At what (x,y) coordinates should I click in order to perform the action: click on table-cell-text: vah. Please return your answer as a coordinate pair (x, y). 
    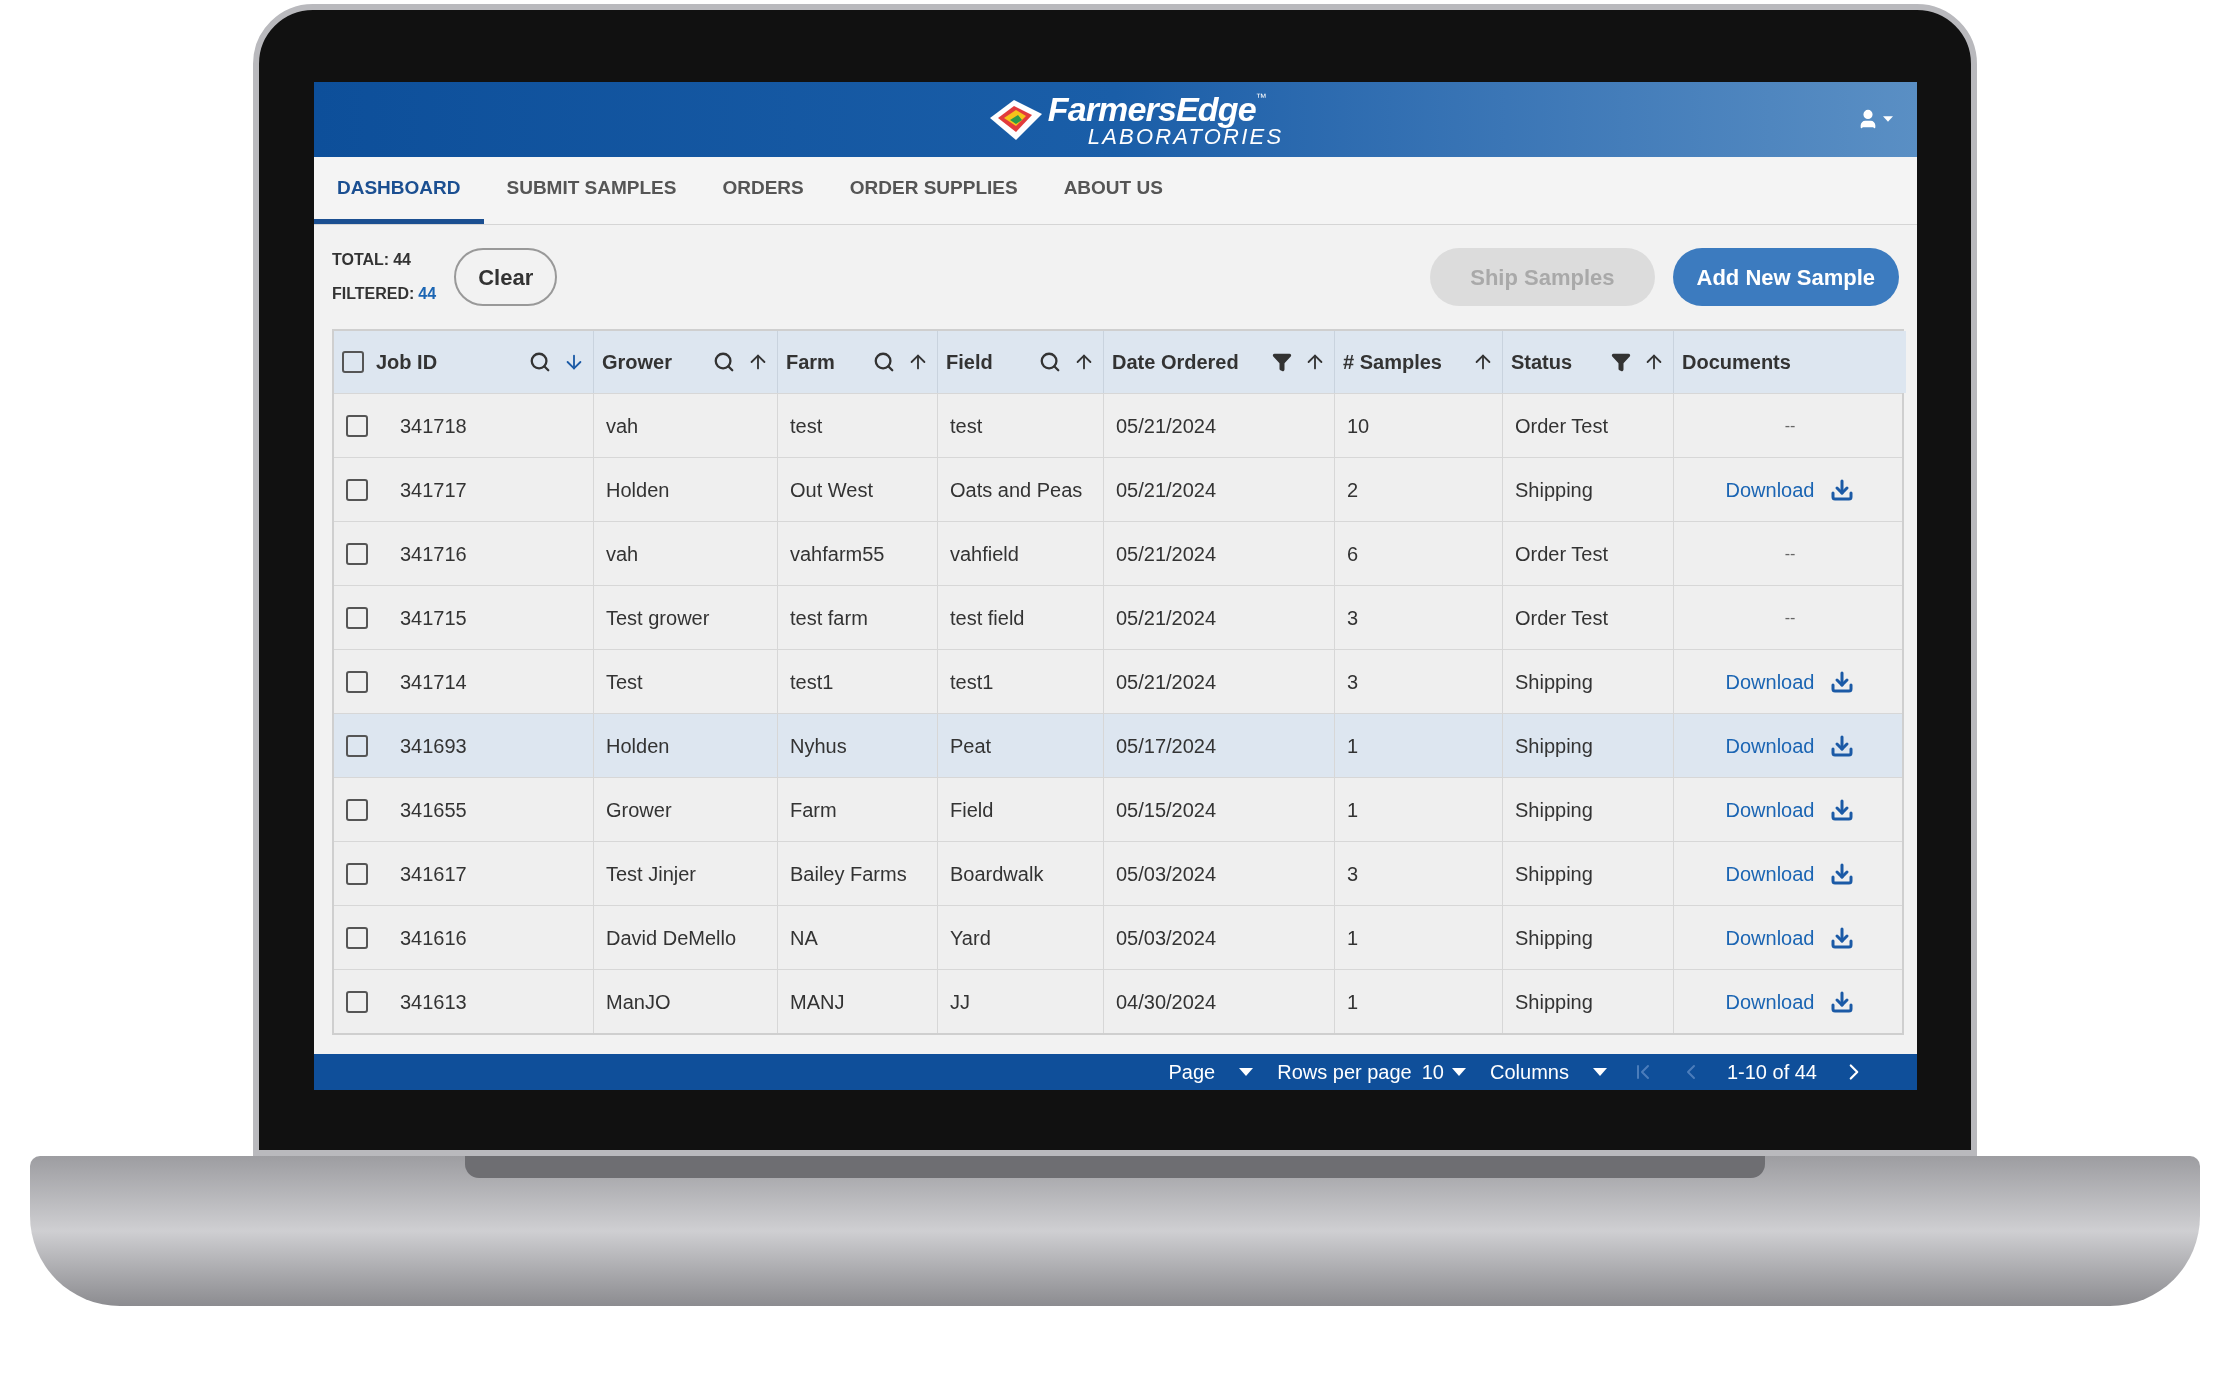
    Looking at the image, I should click on (622, 554).